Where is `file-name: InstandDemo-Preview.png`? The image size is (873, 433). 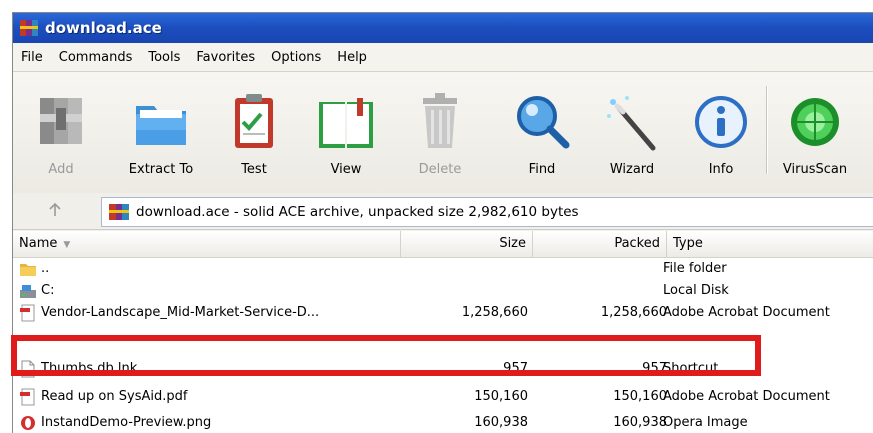 file-name: InstandDemo-Preview.png is located at coordinates (126, 422).